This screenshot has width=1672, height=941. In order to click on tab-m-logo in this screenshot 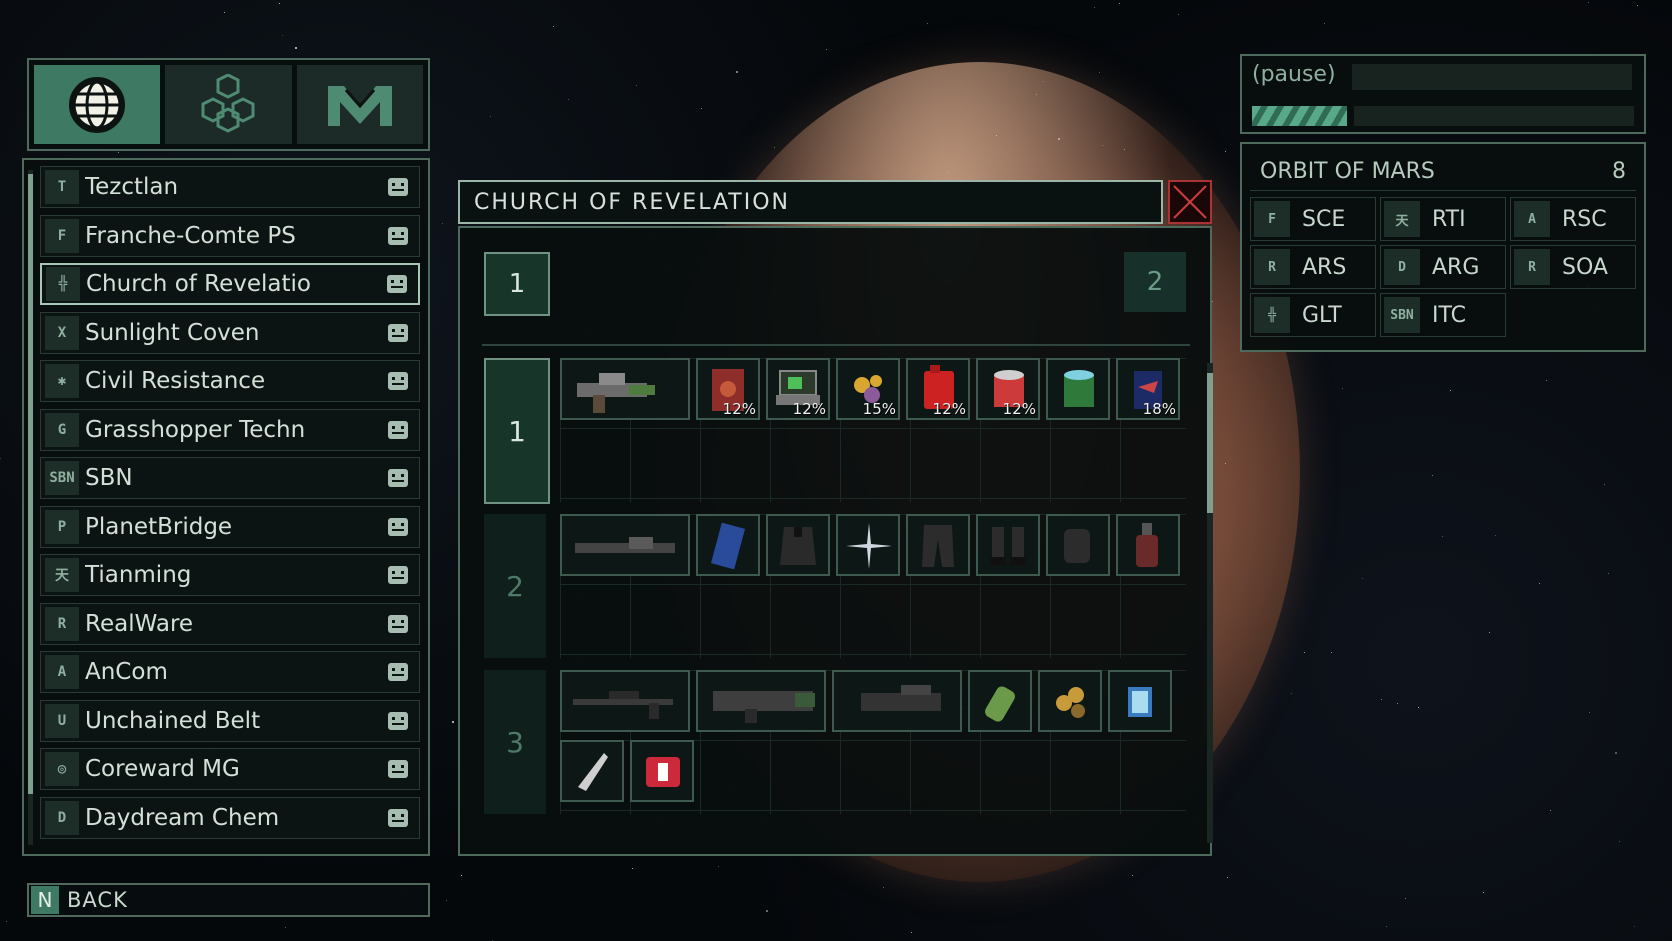, I will do `click(359, 104)`.